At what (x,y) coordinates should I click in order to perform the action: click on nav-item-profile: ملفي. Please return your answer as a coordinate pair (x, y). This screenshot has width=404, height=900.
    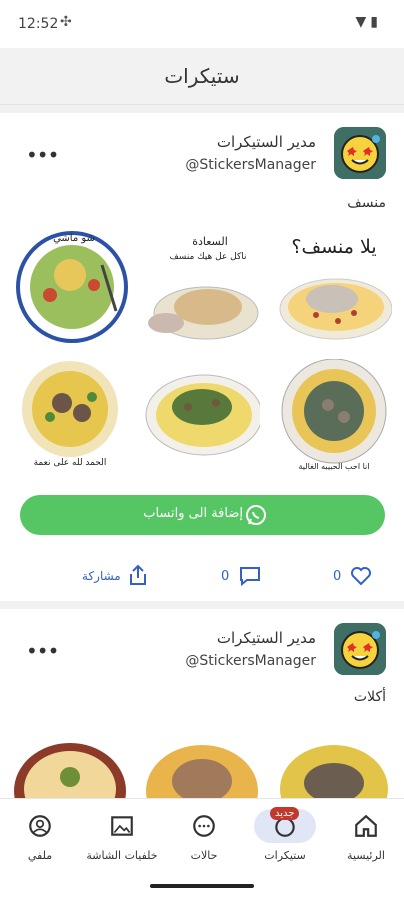
    Looking at the image, I should click on (40, 837).